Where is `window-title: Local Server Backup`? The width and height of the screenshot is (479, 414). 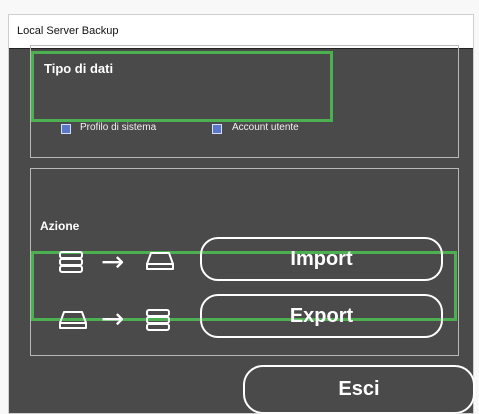
window-title: Local Server Backup is located at coordinates (68, 31).